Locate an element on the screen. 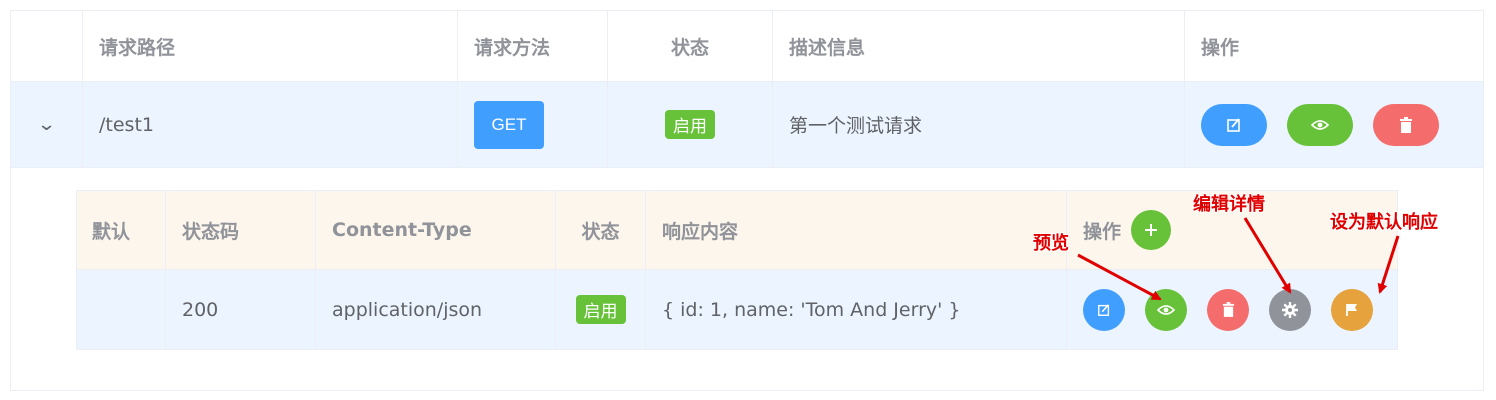  chevron-down-icon: ⌄ is located at coordinates (46, 124).